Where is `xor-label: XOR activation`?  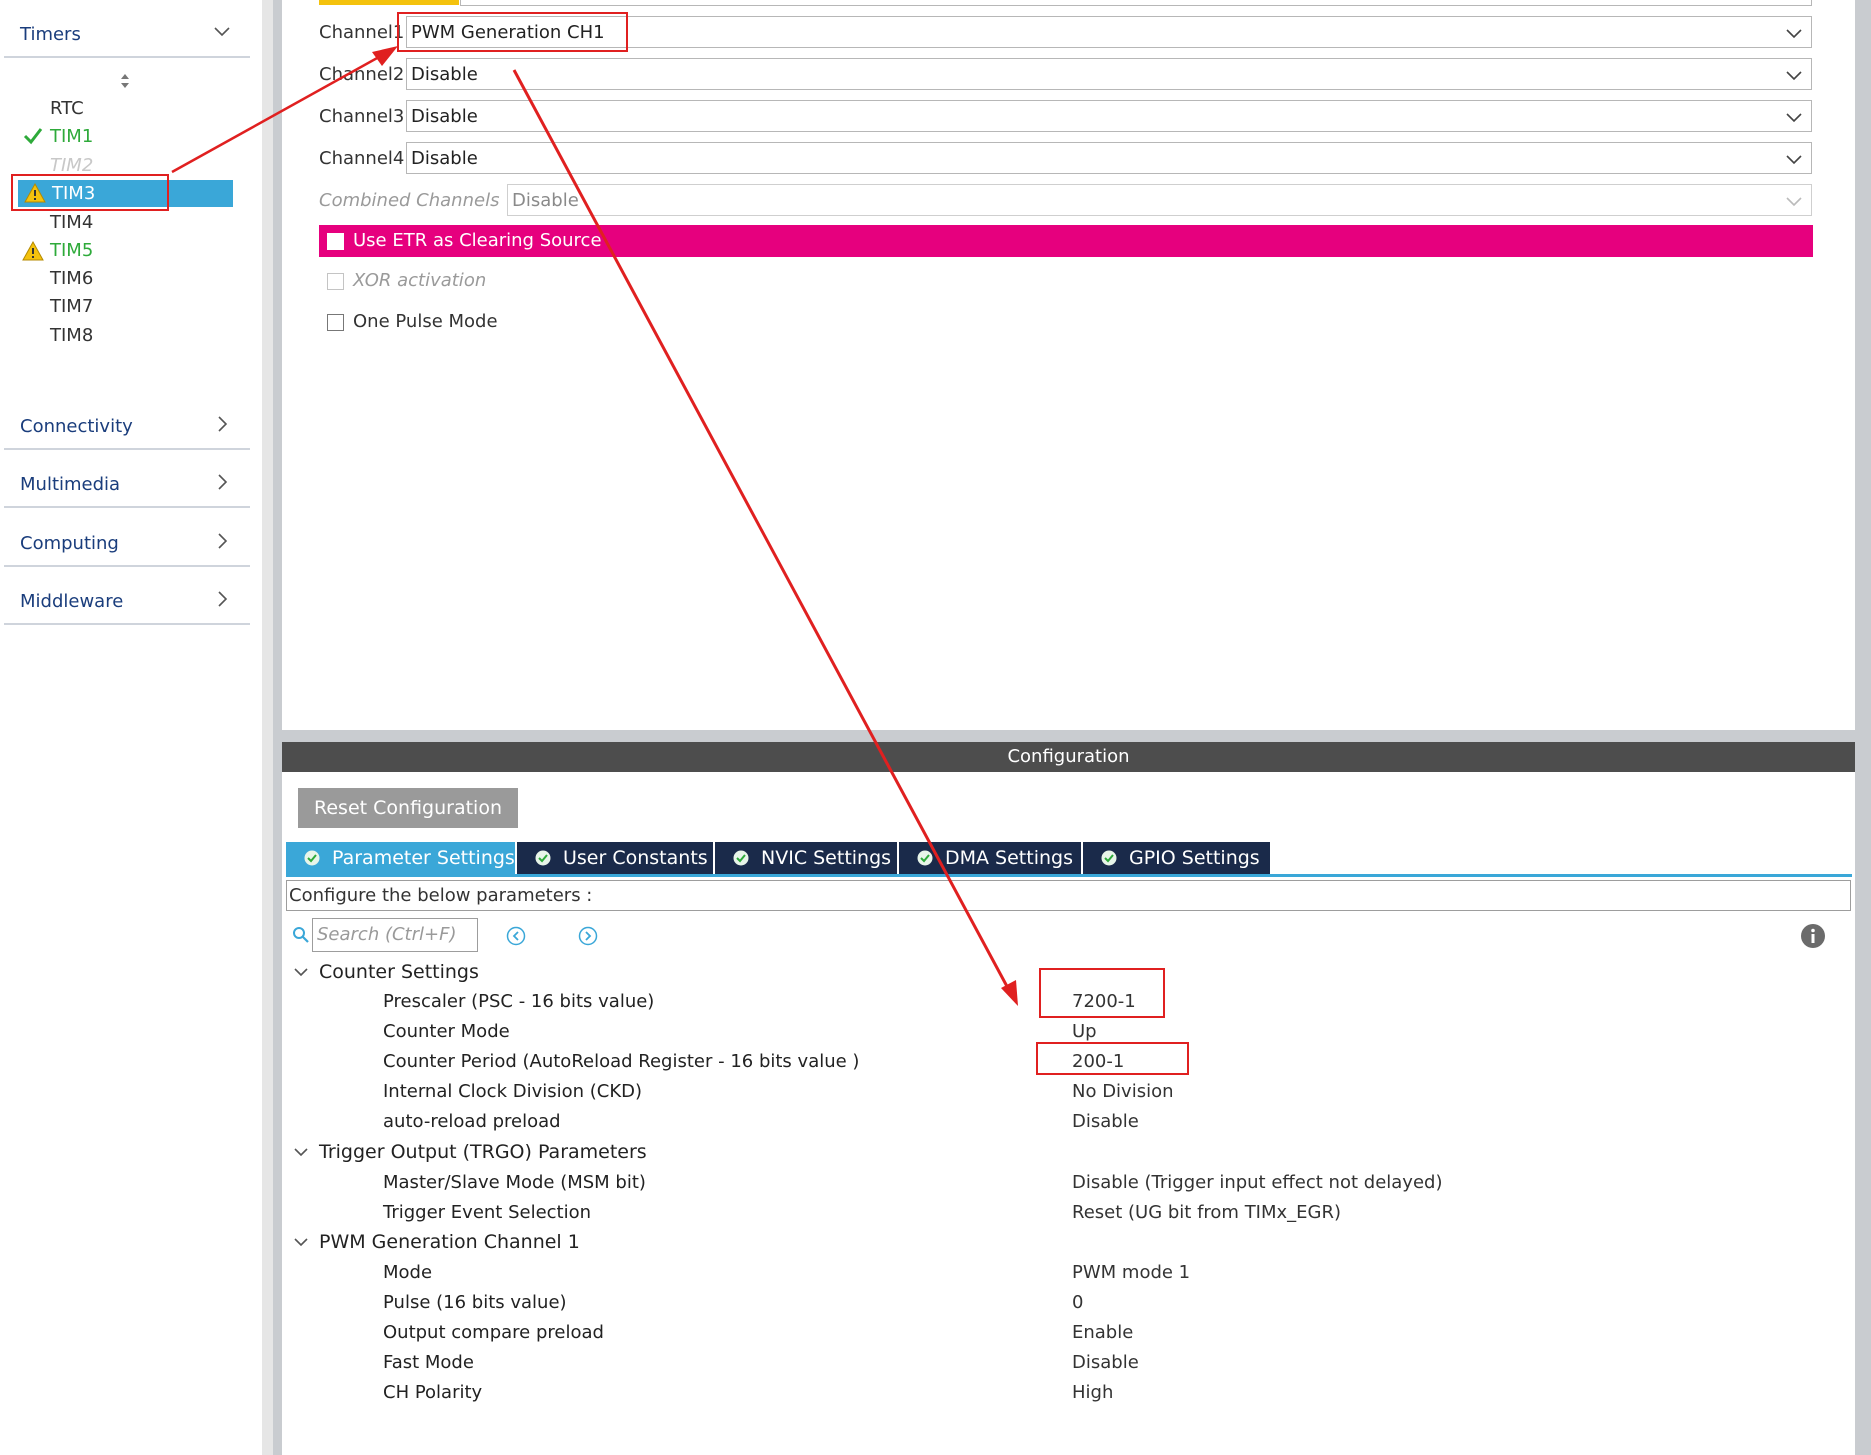 xor-label: XOR activation is located at coordinates (420, 280).